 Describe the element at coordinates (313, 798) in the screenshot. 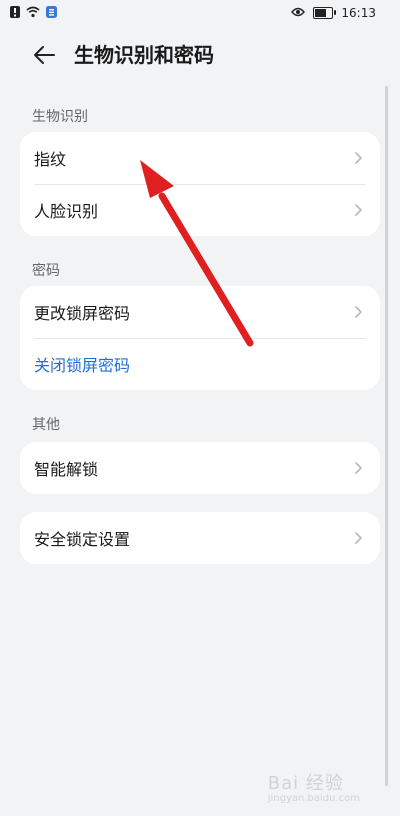

I see `watermark-sub: jingyan.baidu.com` at that location.